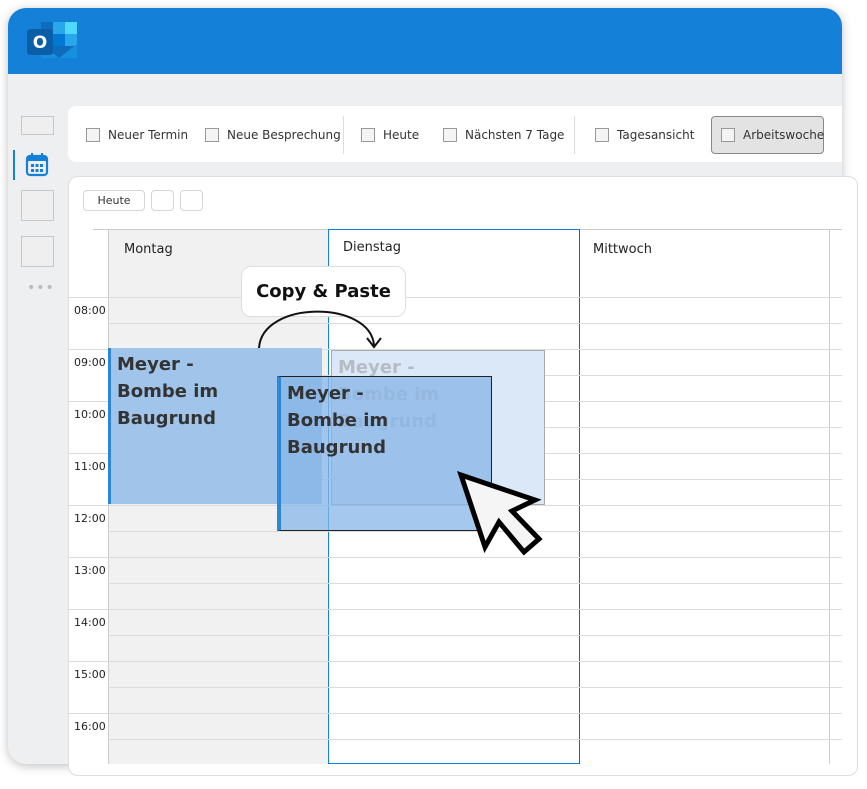 The image size is (867, 789). I want to click on new-meeting-button: Neue Besprechung, so click(273, 135).